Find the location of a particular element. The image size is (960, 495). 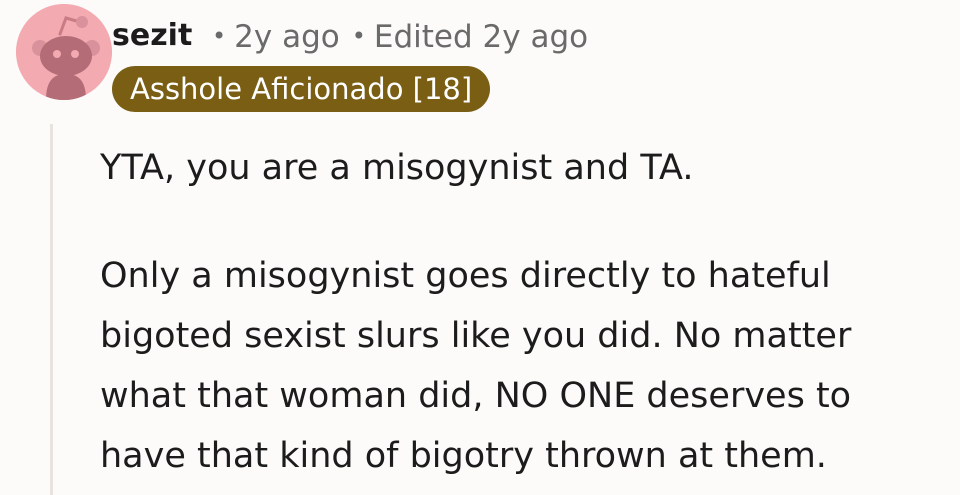

comment-author: sezit is located at coordinates (152, 36).